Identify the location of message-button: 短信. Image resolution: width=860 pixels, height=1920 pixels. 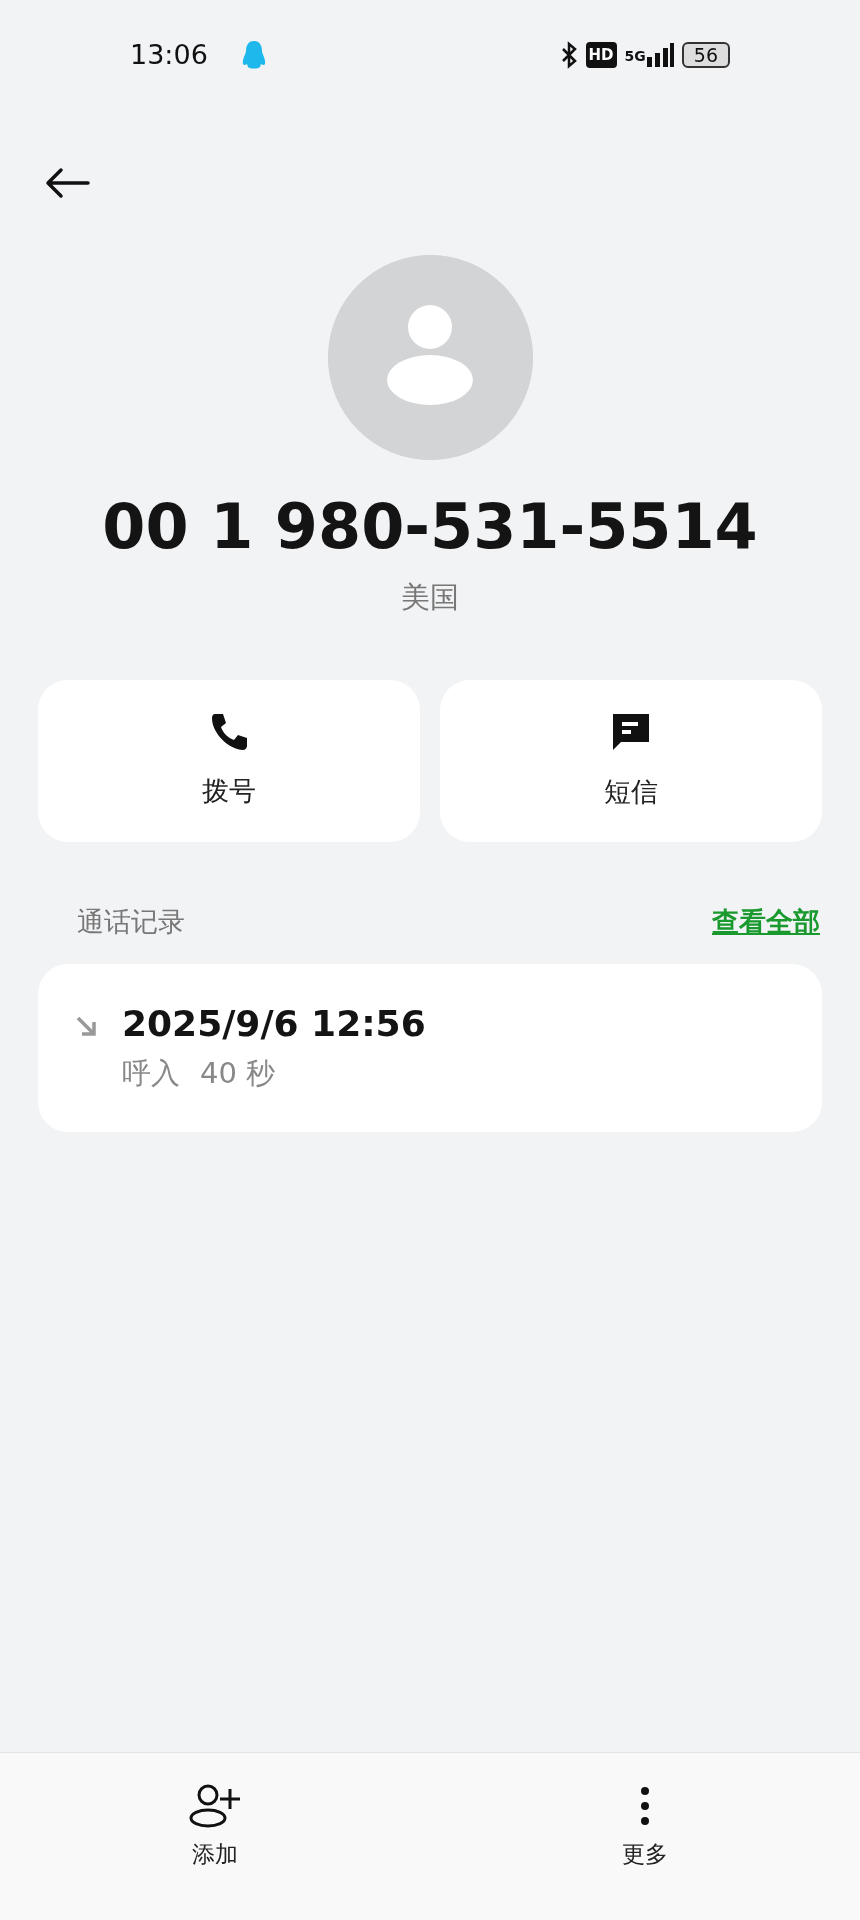
(631, 760).